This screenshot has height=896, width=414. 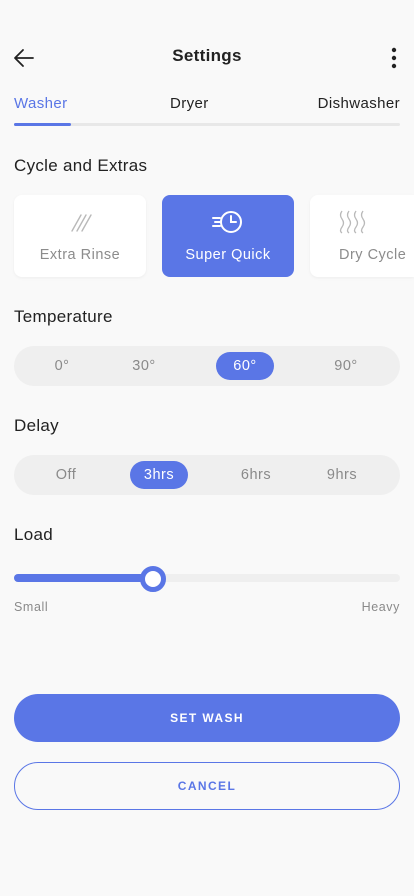 I want to click on heat-waves-icon, so click(x=352, y=222).